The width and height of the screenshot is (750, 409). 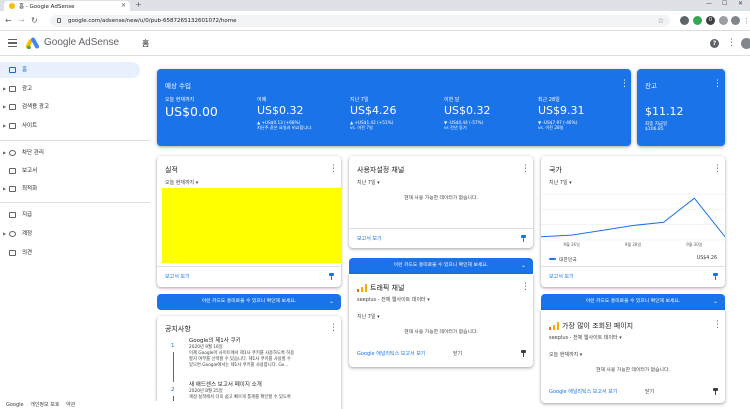 What do you see at coordinates (70, 189) in the screenshot?
I see `sidebar-item-optimization: ▶ 최적화` at bounding box center [70, 189].